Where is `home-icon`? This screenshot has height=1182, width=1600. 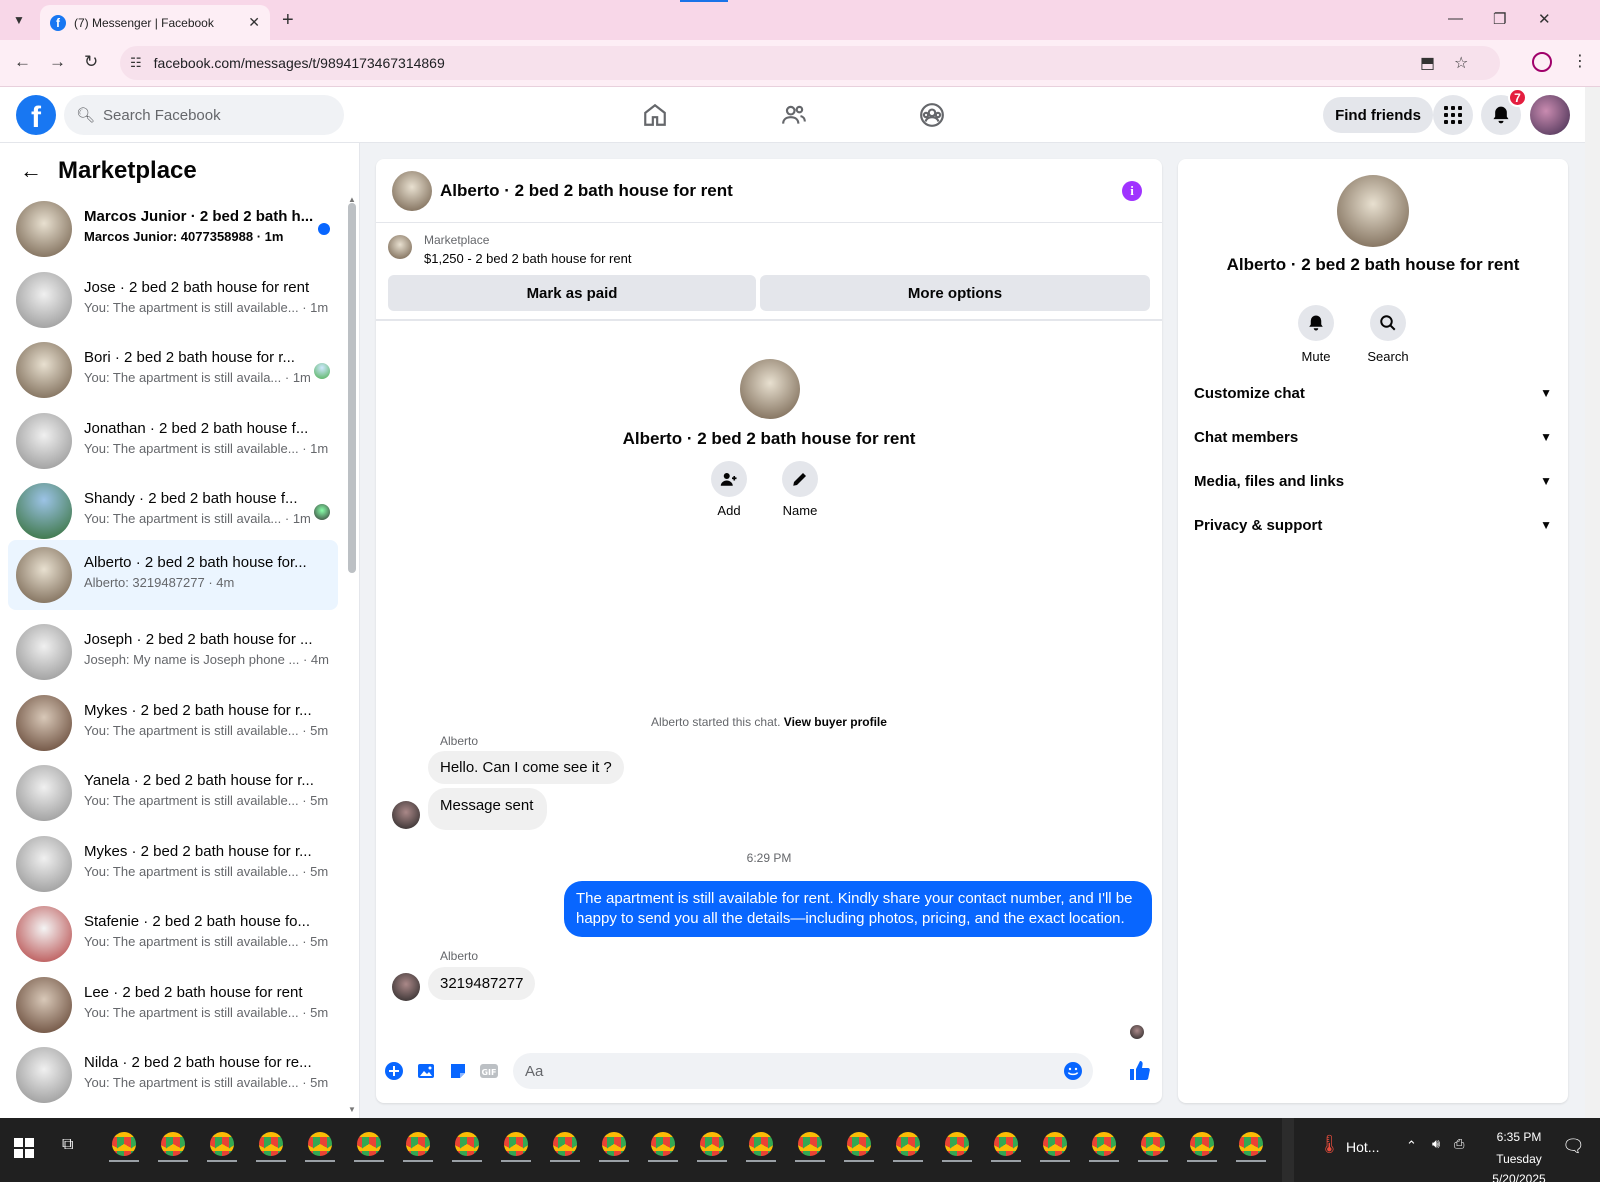 home-icon is located at coordinates (655, 115).